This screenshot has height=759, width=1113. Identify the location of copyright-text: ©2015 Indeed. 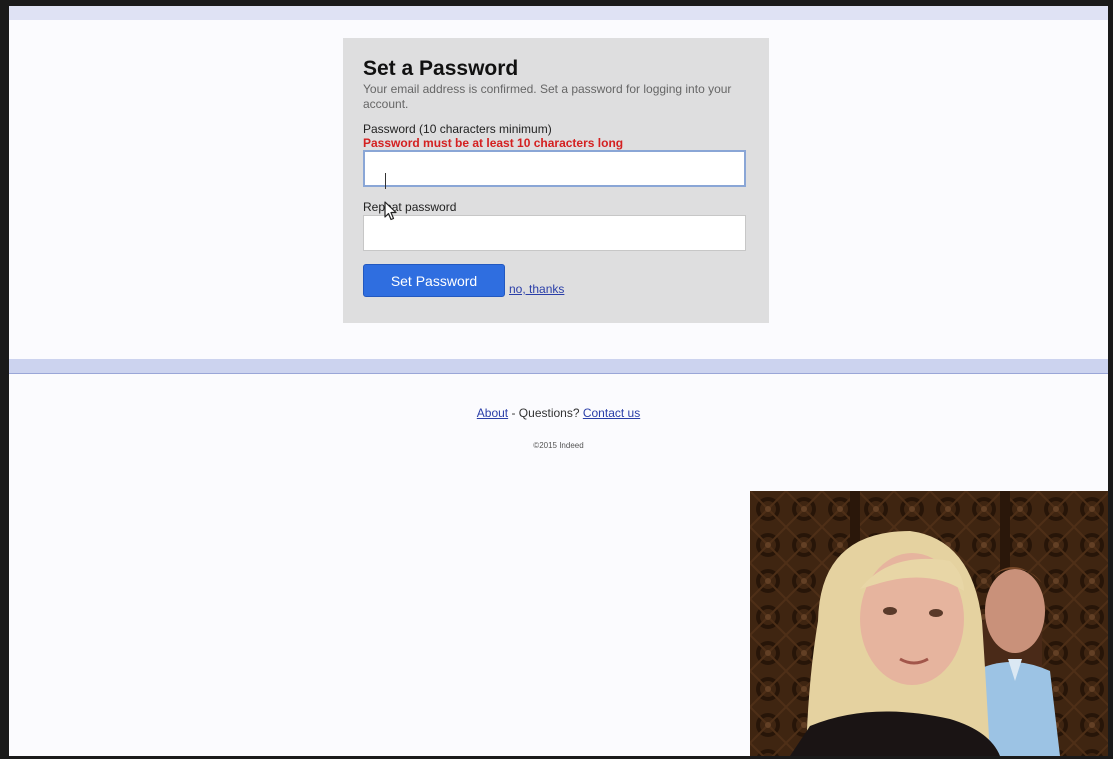
(558, 445).